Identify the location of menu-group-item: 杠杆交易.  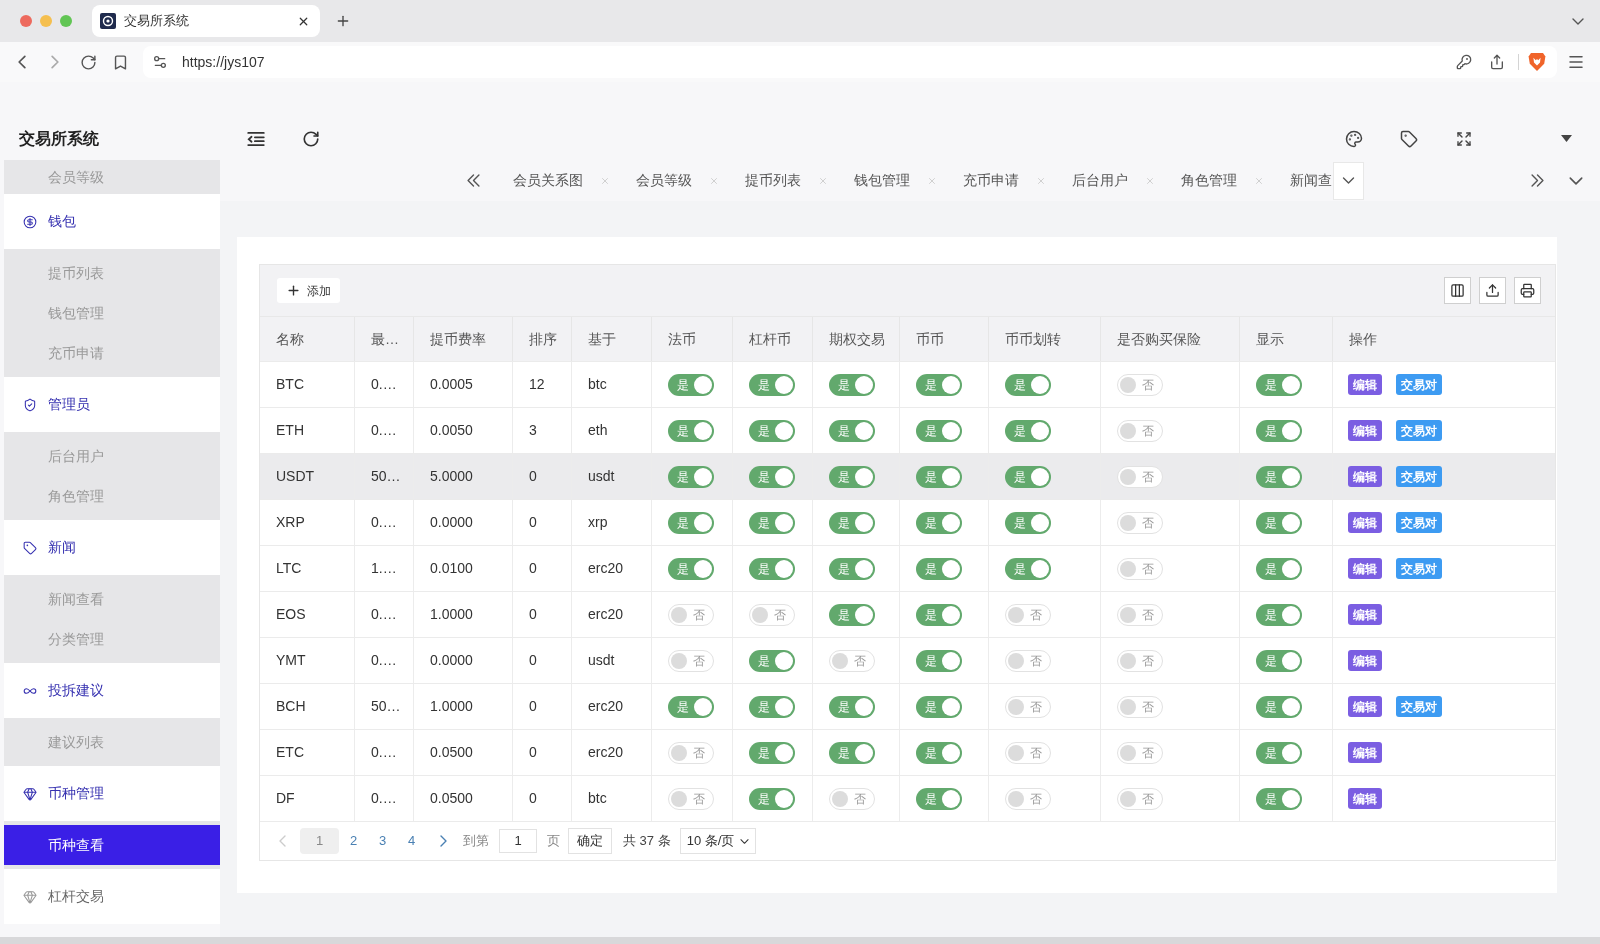
(112, 896).